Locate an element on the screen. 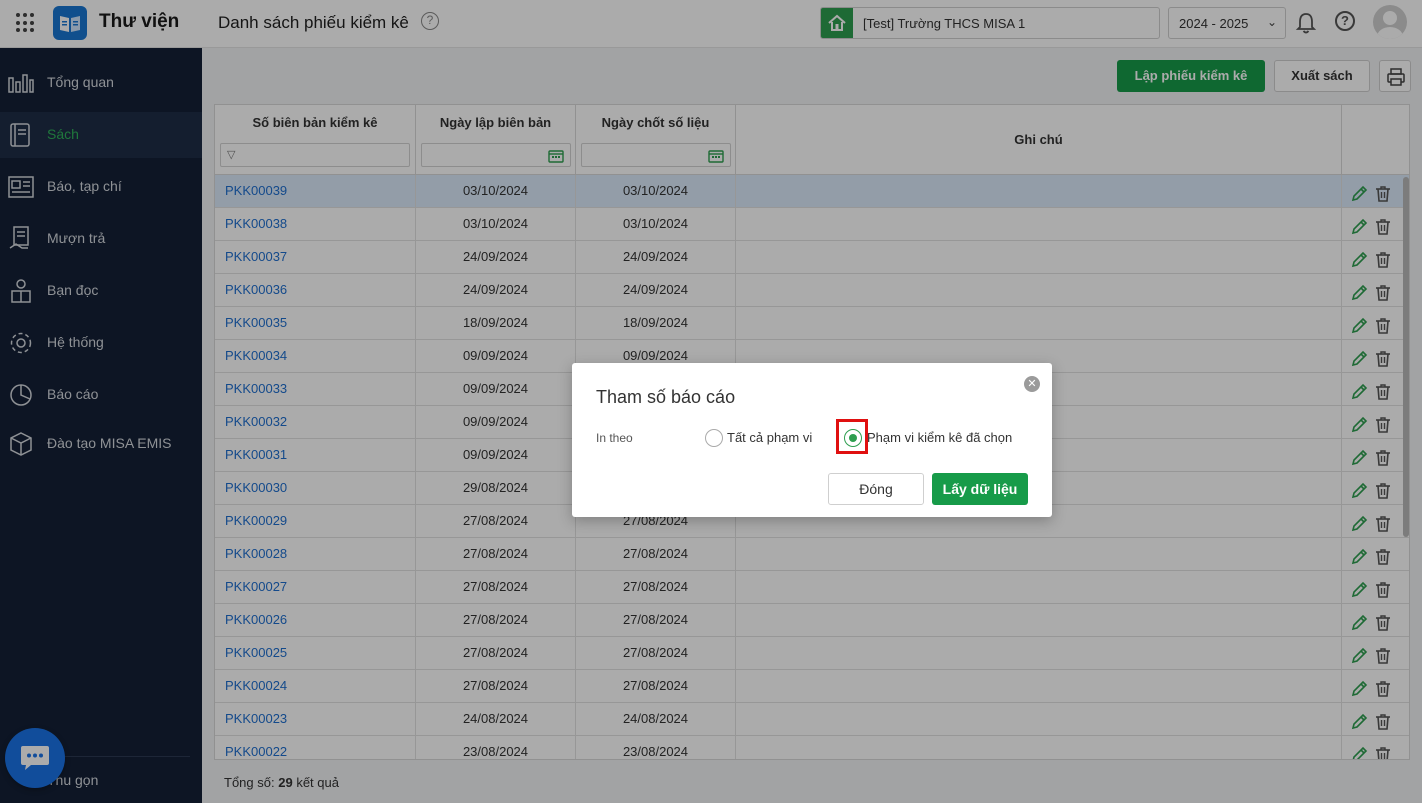  highlight-box is located at coordinates (852, 436).